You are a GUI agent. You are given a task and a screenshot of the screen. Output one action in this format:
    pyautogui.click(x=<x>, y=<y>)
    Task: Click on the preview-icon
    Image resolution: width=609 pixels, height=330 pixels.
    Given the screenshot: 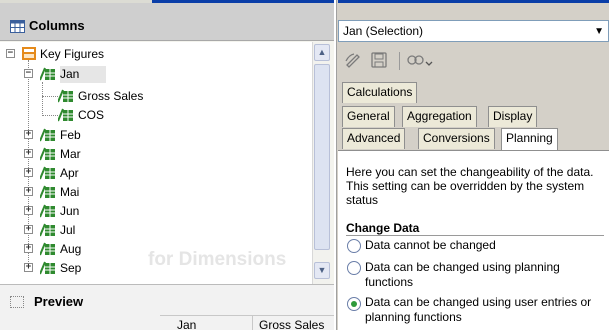 What is the action you would take?
    pyautogui.click(x=17, y=302)
    